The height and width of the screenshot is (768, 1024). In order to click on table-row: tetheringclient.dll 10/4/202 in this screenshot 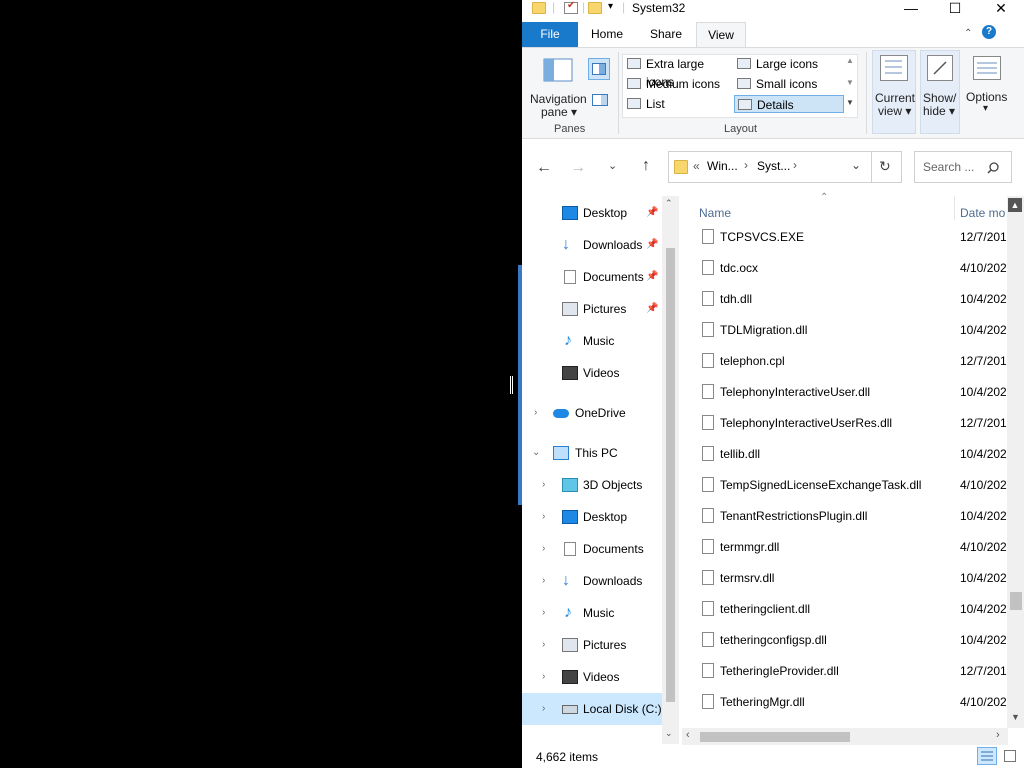, I will do `click(862, 609)`.